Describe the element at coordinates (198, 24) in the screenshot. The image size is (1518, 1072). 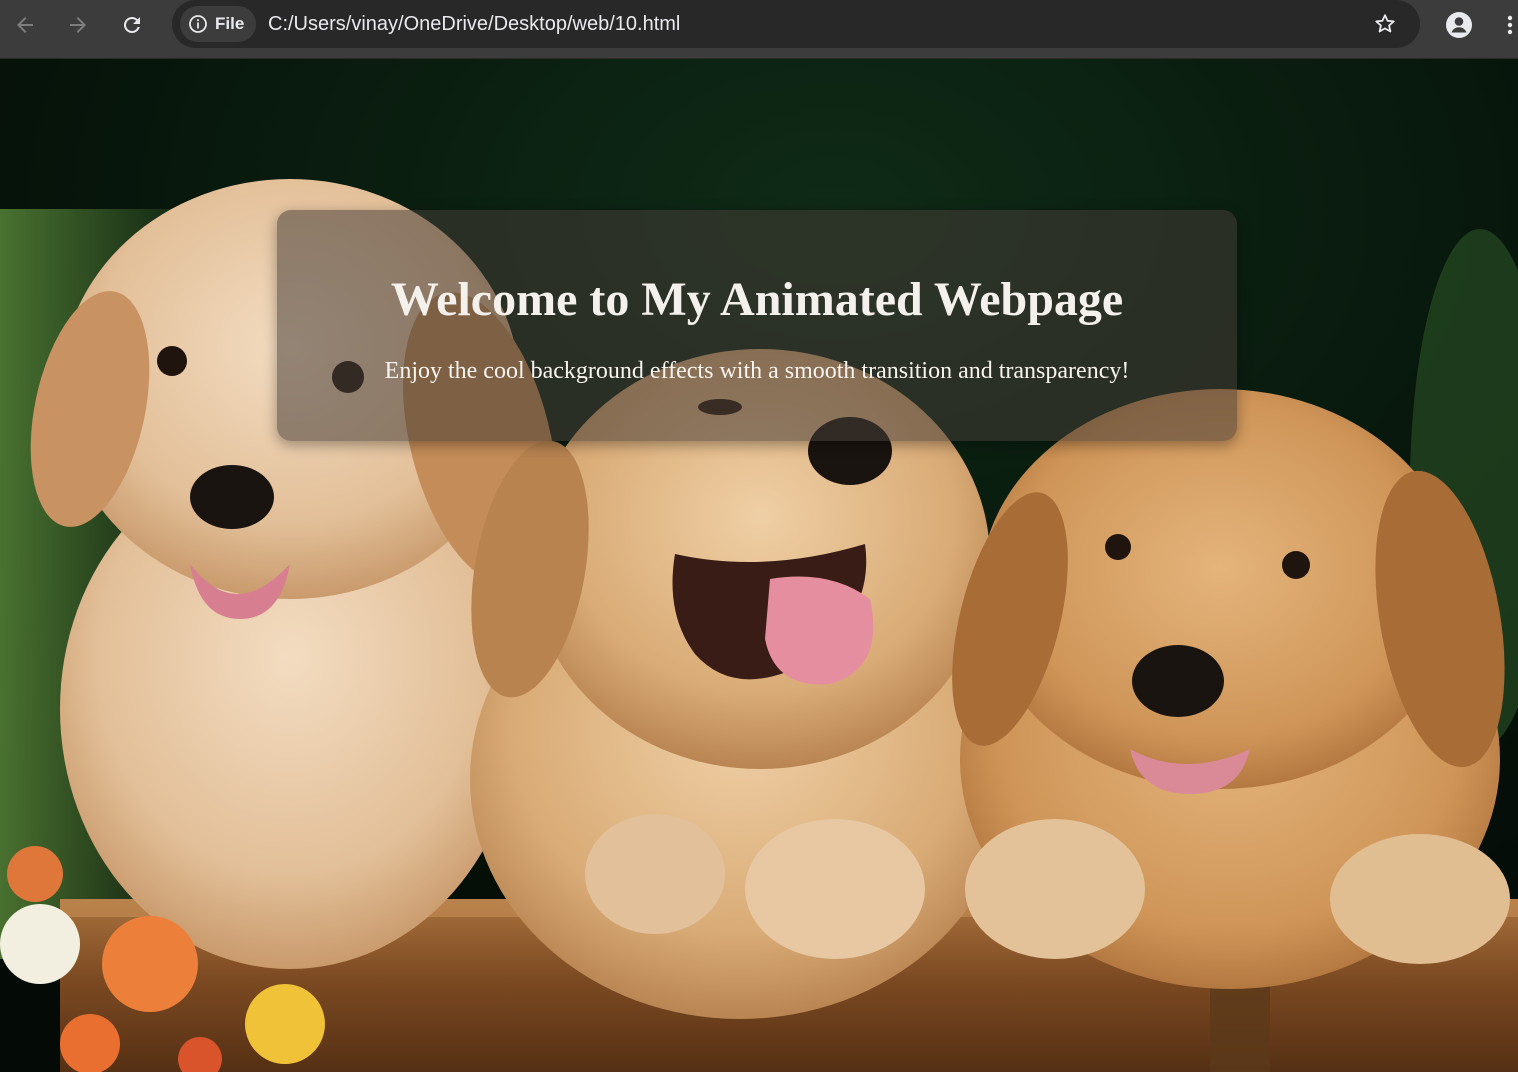
I see `info-icon` at that location.